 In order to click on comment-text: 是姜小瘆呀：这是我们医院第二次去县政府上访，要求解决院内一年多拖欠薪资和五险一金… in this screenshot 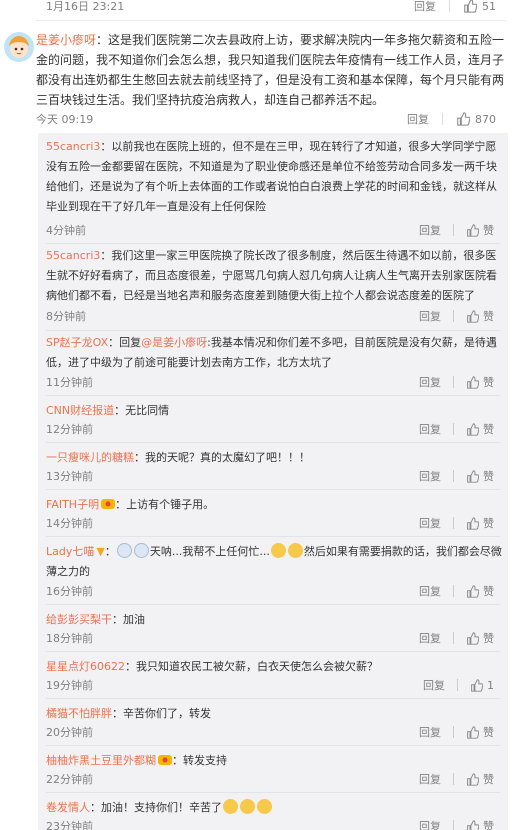, I will do `click(271, 70)`.